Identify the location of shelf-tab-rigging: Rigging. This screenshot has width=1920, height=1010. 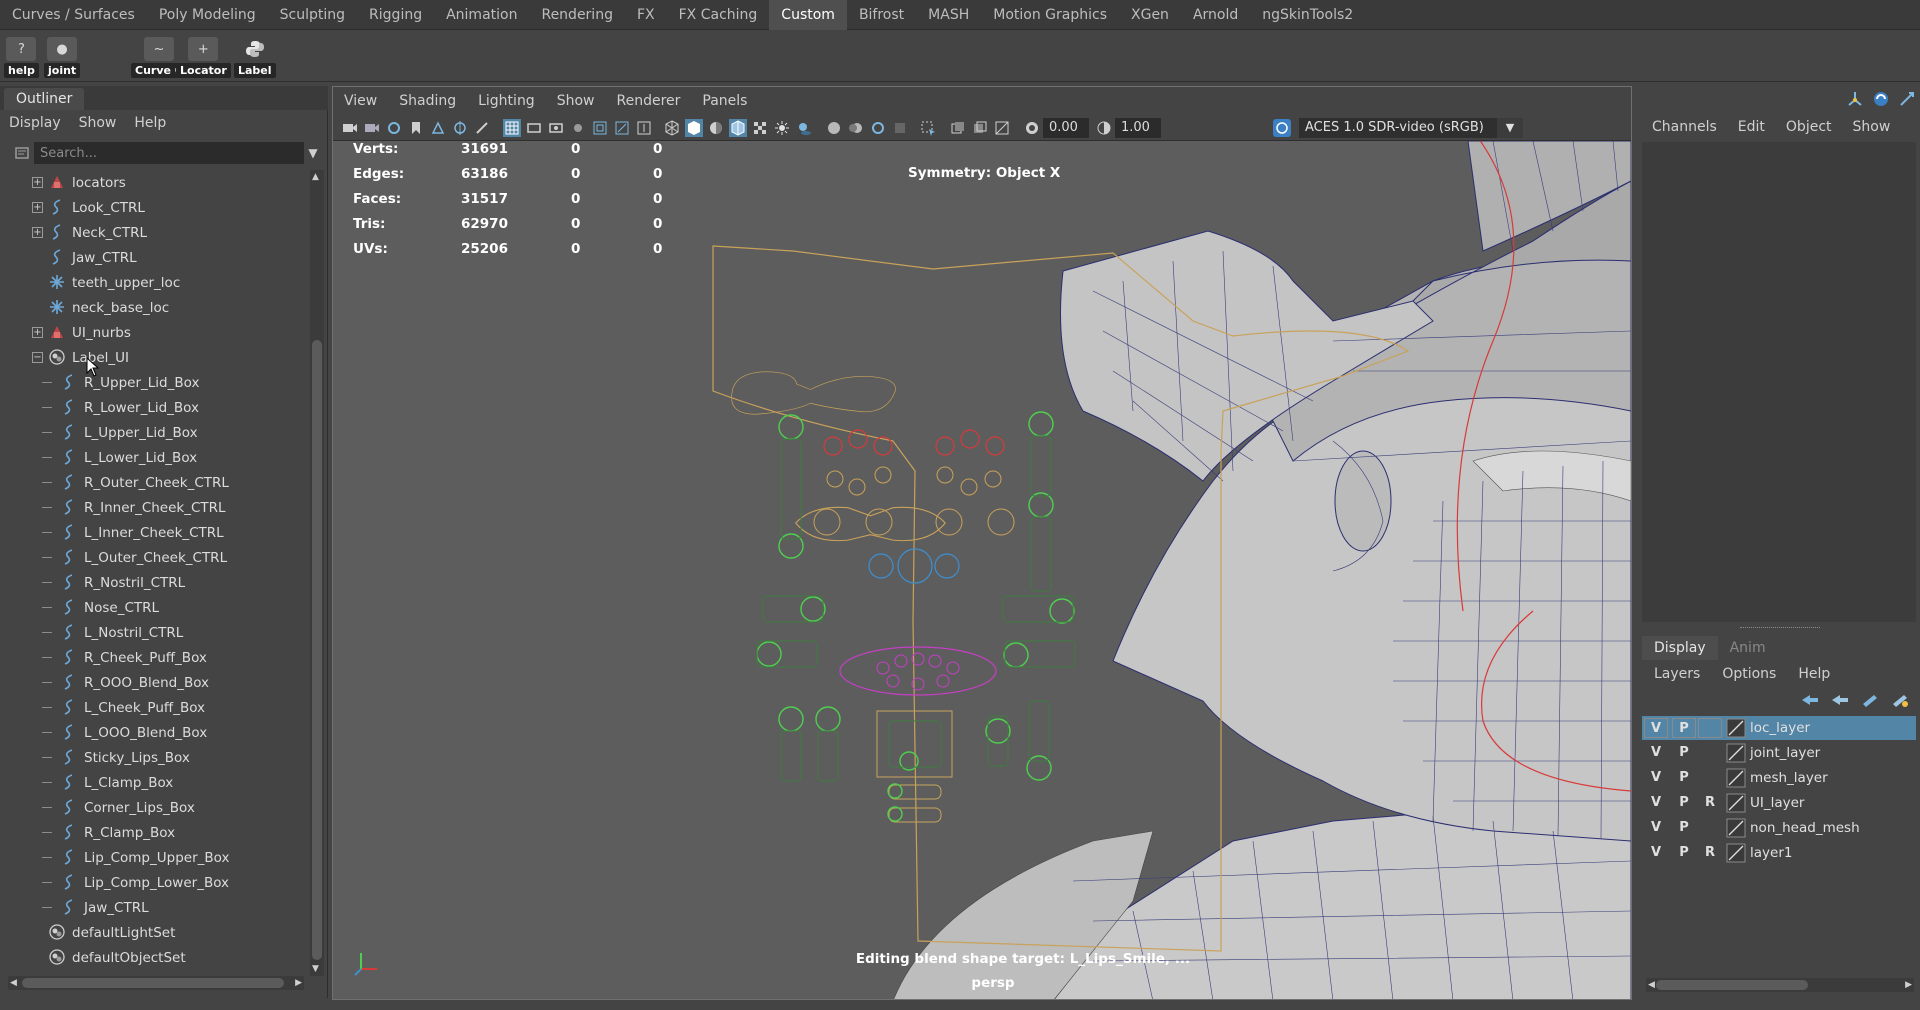
(395, 15).